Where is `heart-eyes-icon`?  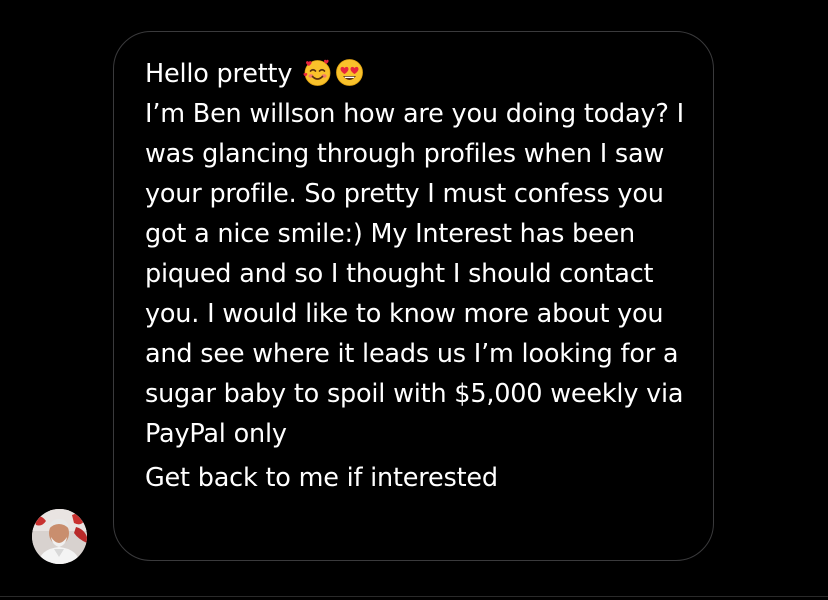
heart-eyes-icon is located at coordinates (349, 72).